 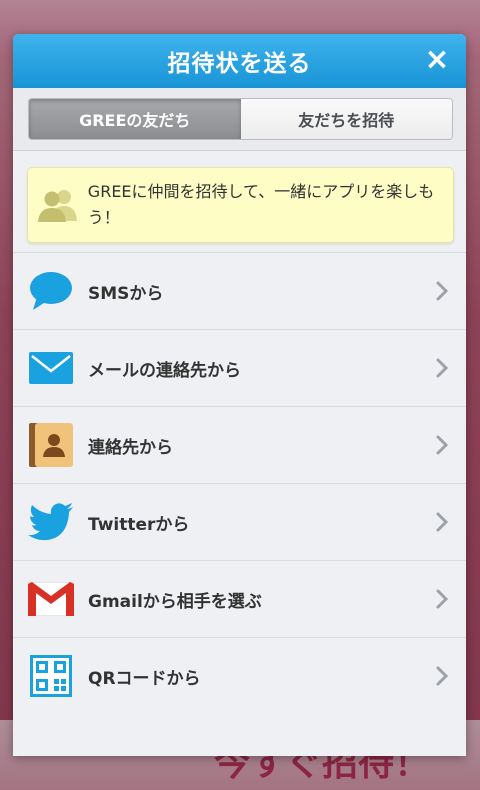 I want to click on option-label: Gmailから相手を選ぶ, so click(x=175, y=601).